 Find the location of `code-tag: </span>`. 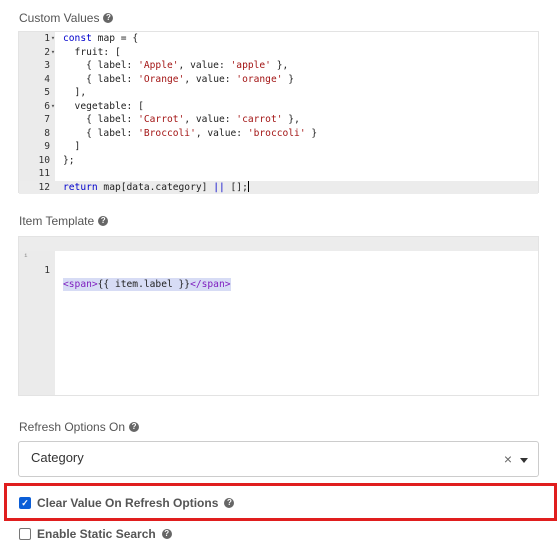

code-tag: </span> is located at coordinates (210, 284).